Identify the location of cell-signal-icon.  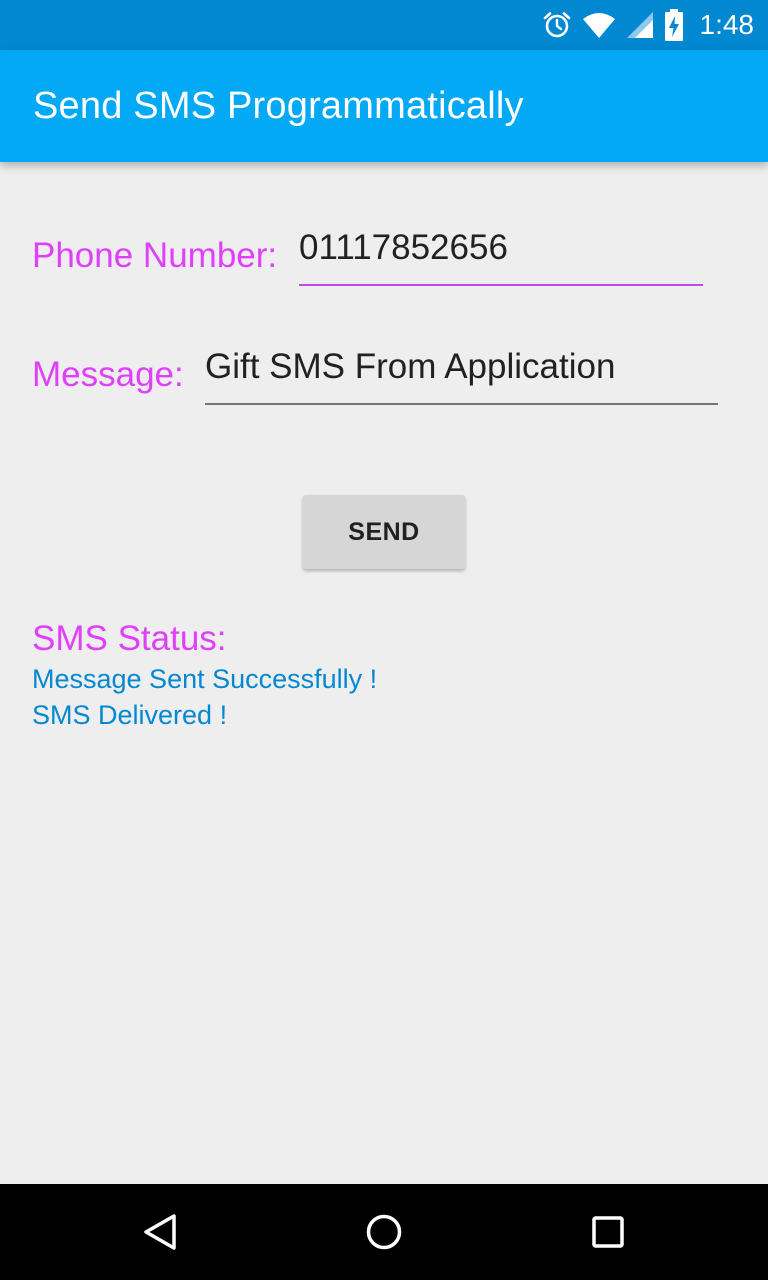
(640, 25).